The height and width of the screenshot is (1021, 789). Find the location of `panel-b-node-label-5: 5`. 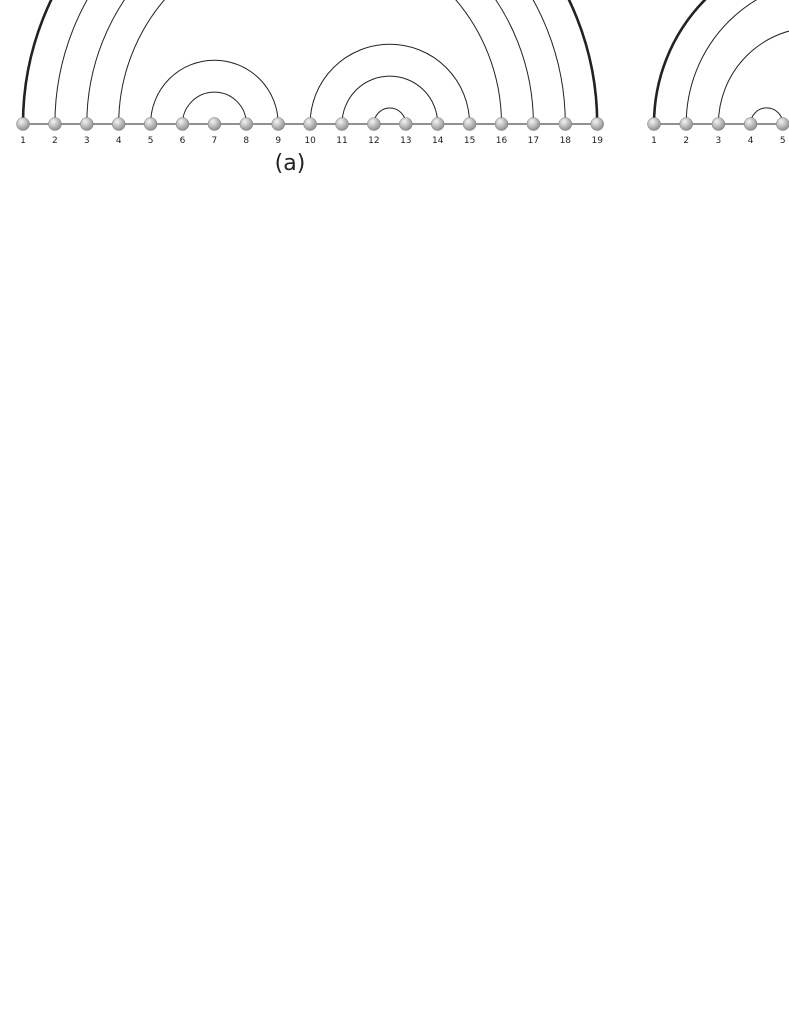

panel-b-node-label-5: 5 is located at coordinates (783, 141).